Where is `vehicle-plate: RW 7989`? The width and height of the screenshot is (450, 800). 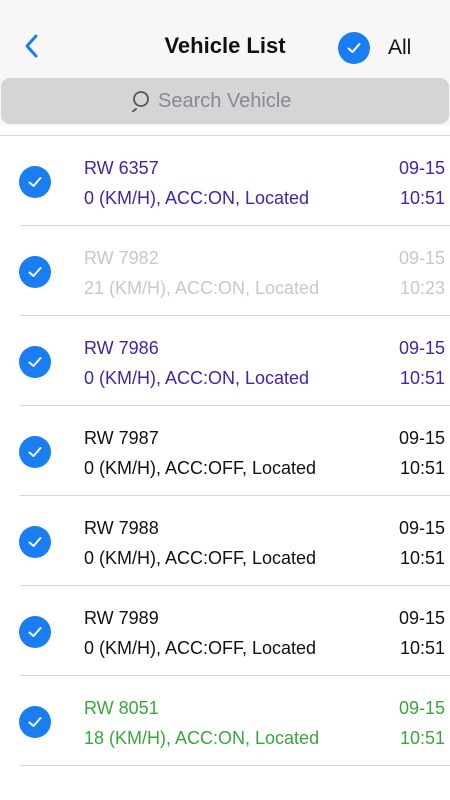 vehicle-plate: RW 7989 is located at coordinates (121, 618).